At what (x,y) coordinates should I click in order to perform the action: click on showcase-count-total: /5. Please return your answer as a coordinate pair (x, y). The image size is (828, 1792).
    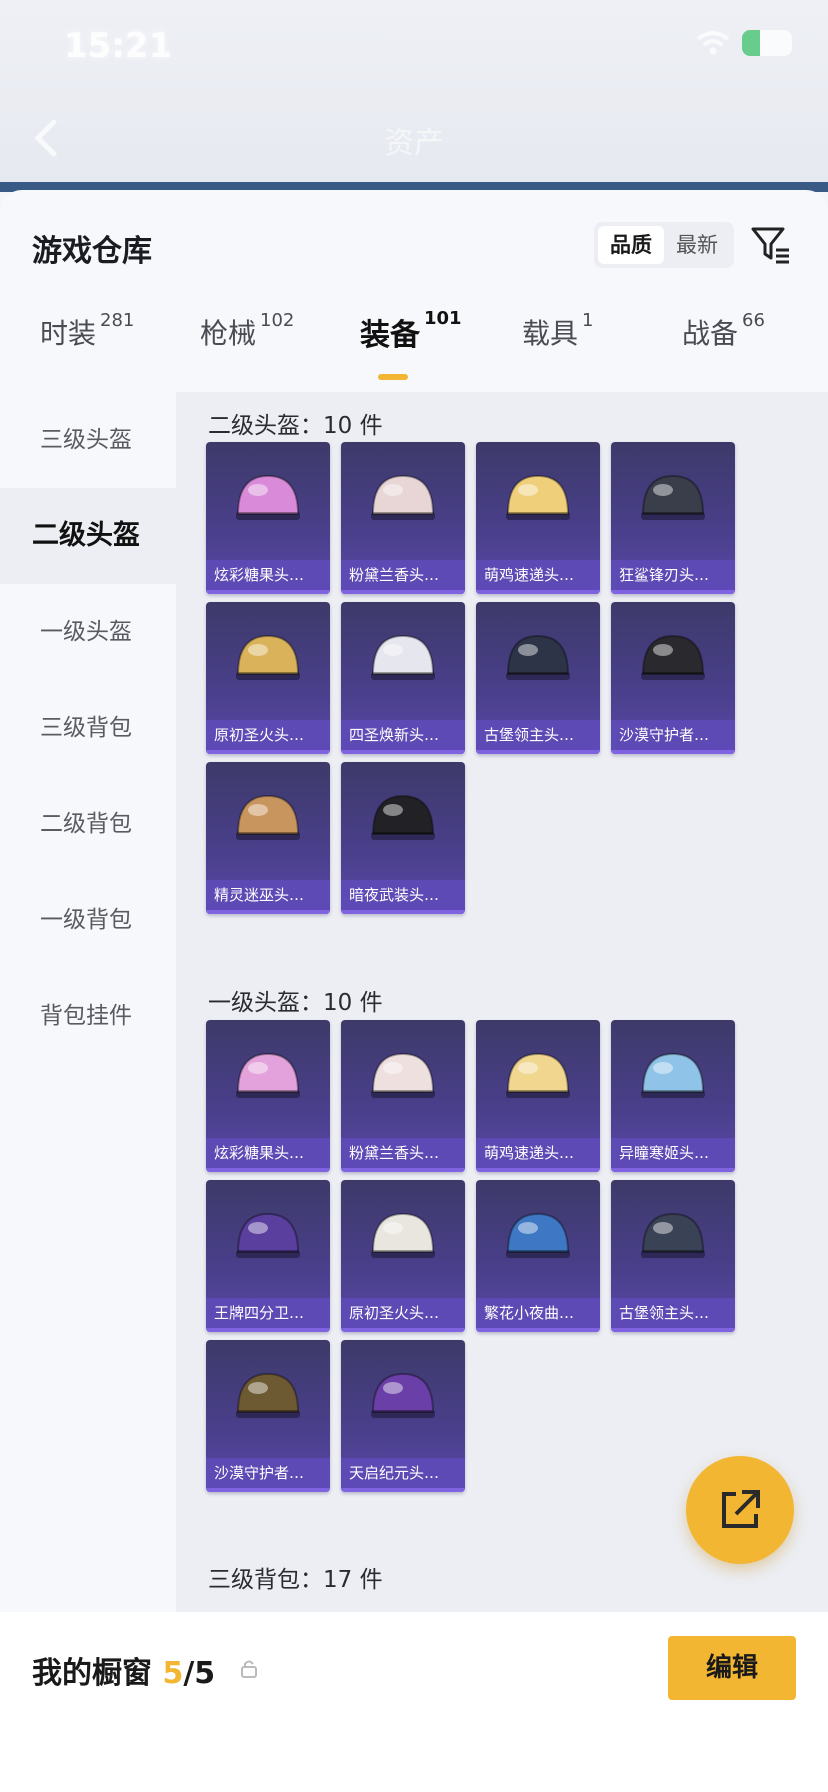
    Looking at the image, I should click on (199, 1673).